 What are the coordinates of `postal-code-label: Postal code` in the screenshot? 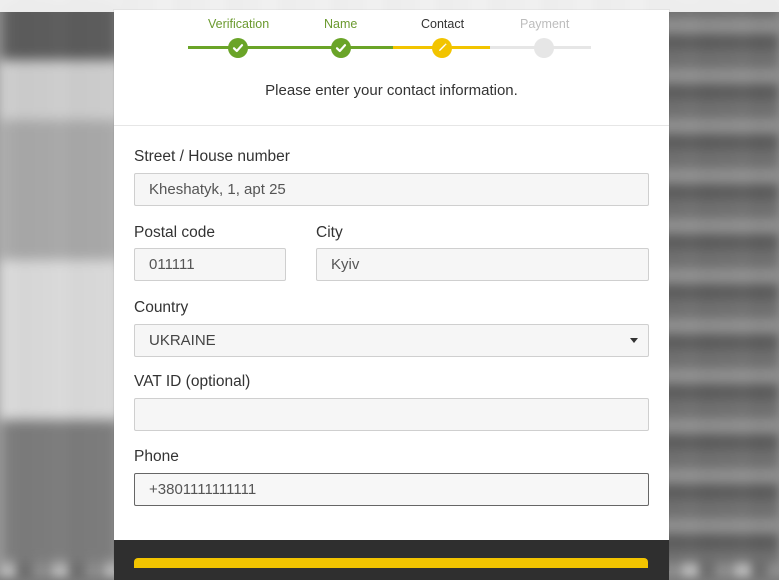 It's located at (174, 232).